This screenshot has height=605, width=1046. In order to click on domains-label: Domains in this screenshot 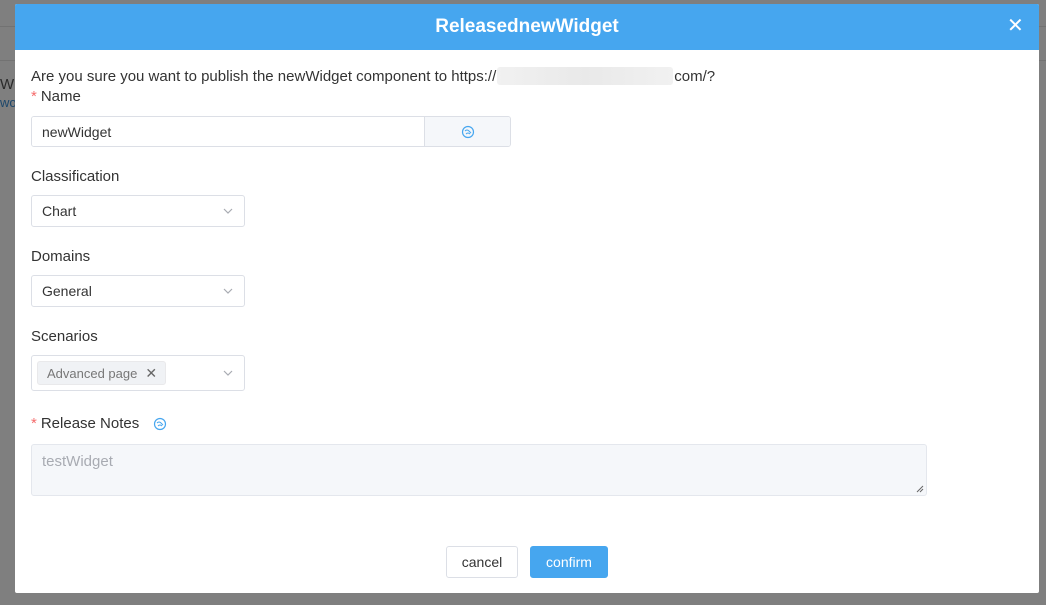, I will do `click(61, 256)`.